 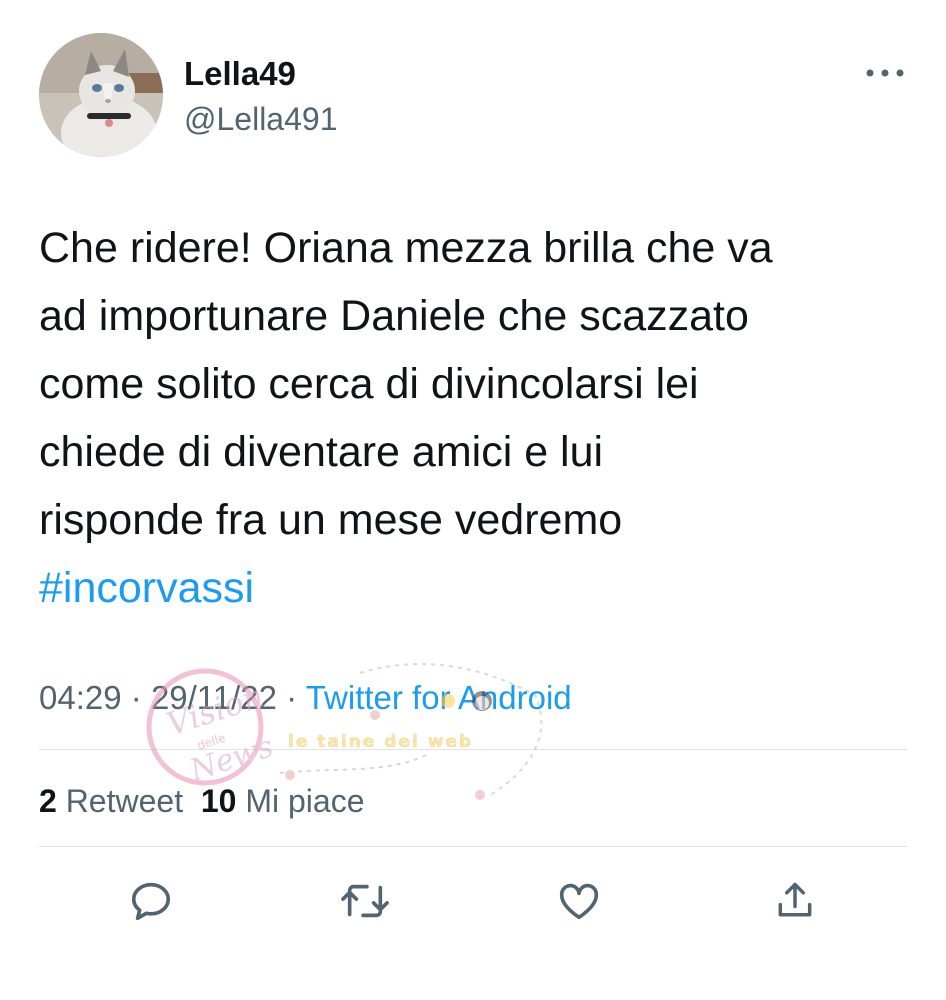 I want to click on share-icon, so click(x=795, y=899).